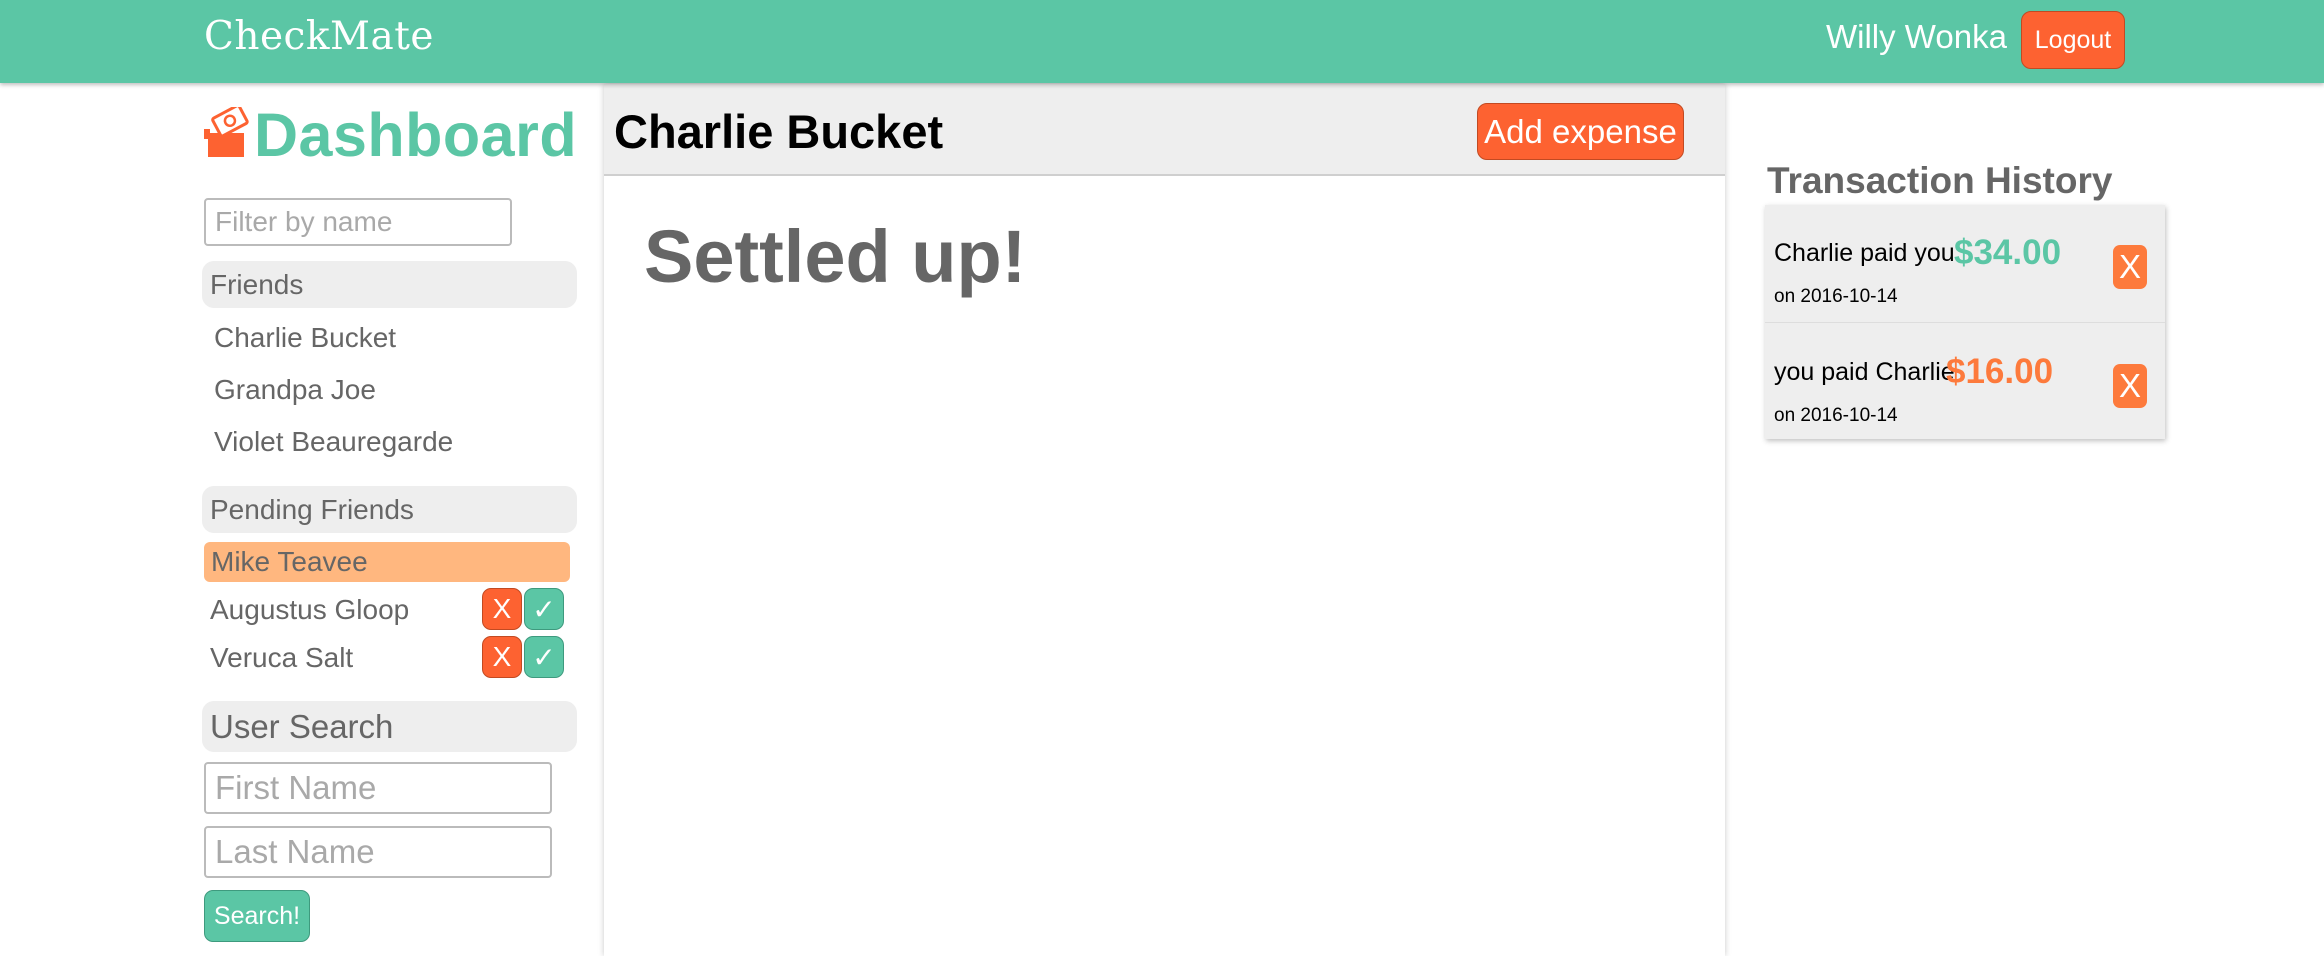 Image resolution: width=2324 pixels, height=956 pixels. I want to click on transaction-amount: $34.00, so click(2008, 252).